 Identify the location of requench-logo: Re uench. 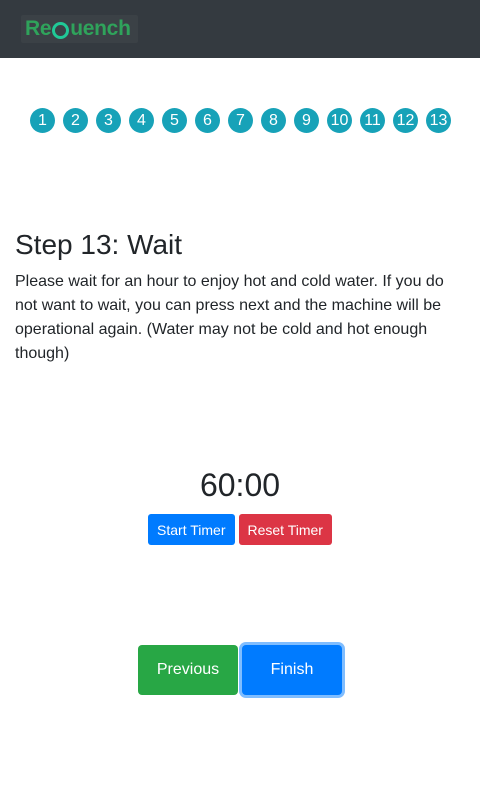
(79, 29).